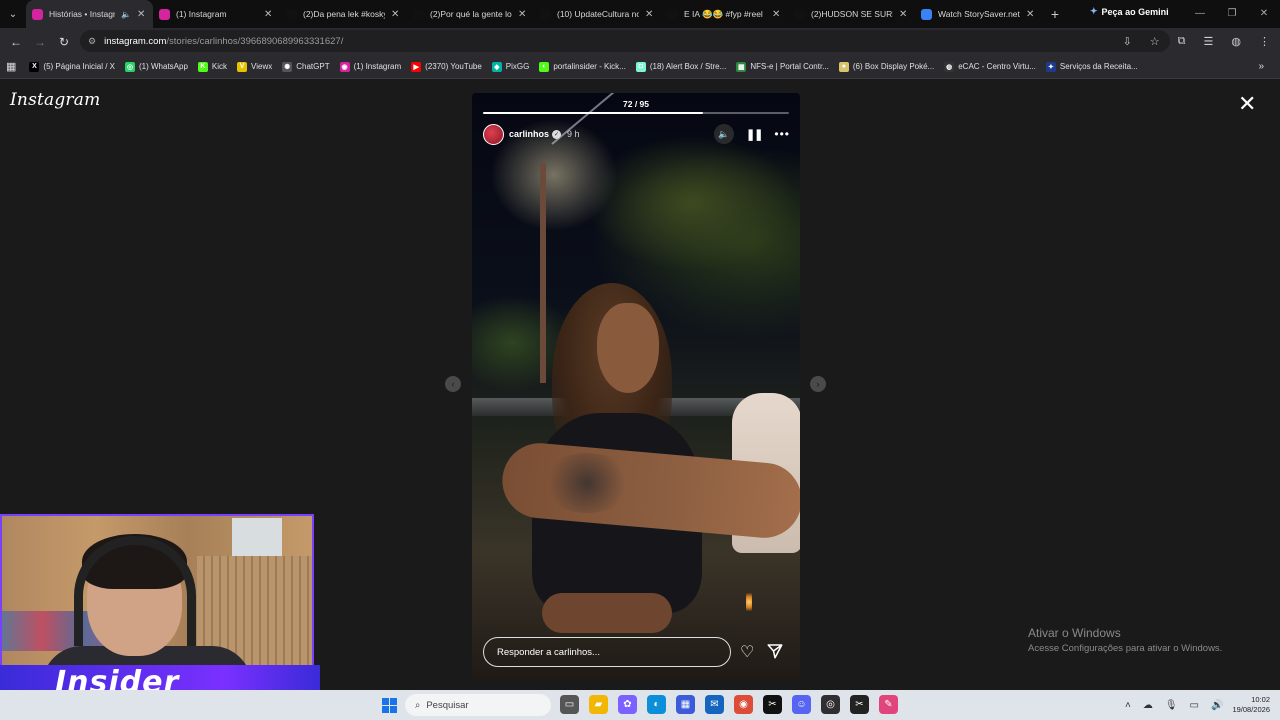 This screenshot has height=720, width=1280. Describe the element at coordinates (724, 14) in the screenshot. I see `browser-tab: E IA 😂😂 #fyp #reel ✕` at that location.